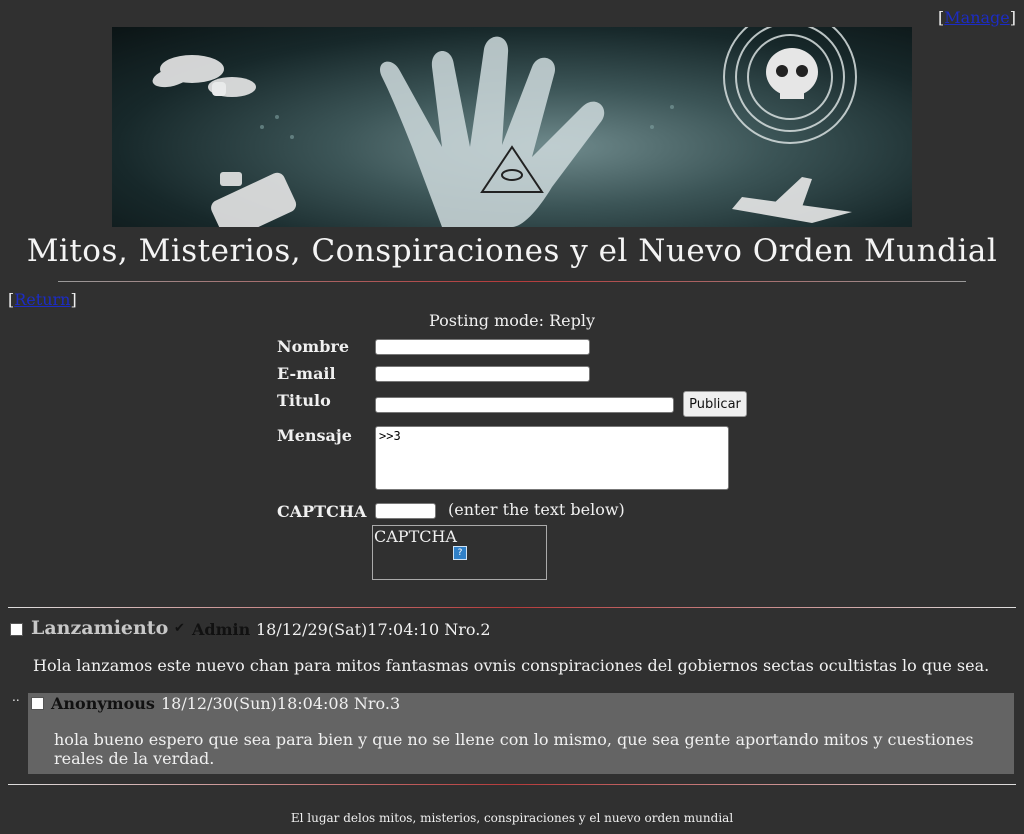  What do you see at coordinates (221, 629) in the screenshot?
I see `op-poster-name: Admin` at bounding box center [221, 629].